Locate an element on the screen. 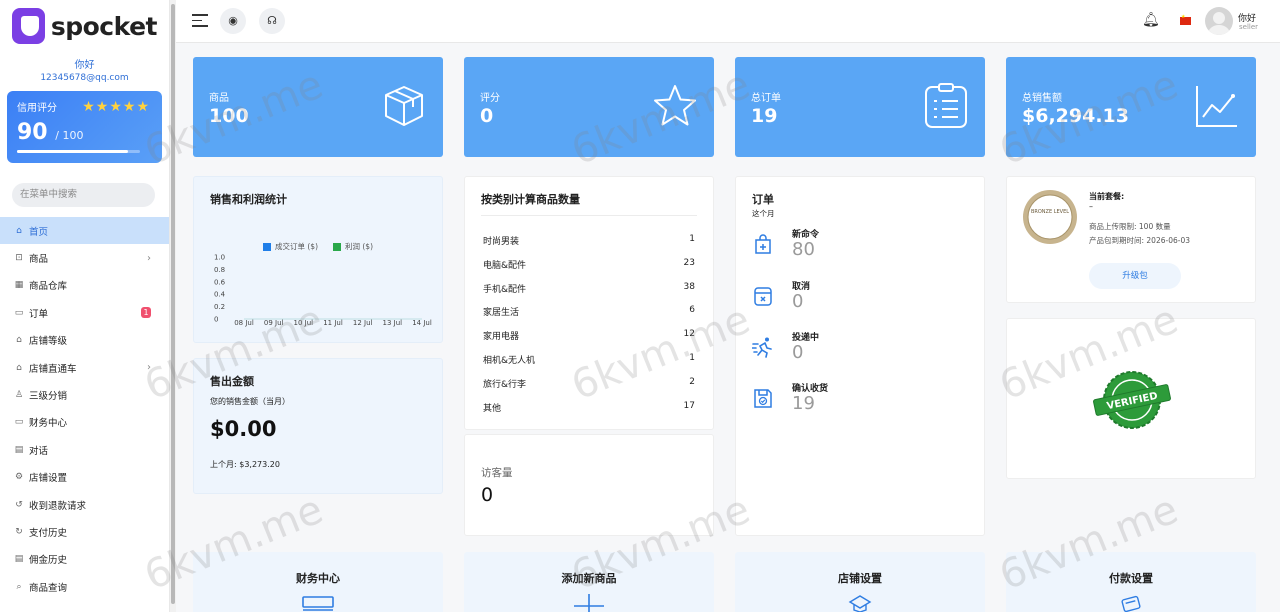 This screenshot has height=612, width=1280. stat-value: $6,294.13 is located at coordinates (1075, 116).